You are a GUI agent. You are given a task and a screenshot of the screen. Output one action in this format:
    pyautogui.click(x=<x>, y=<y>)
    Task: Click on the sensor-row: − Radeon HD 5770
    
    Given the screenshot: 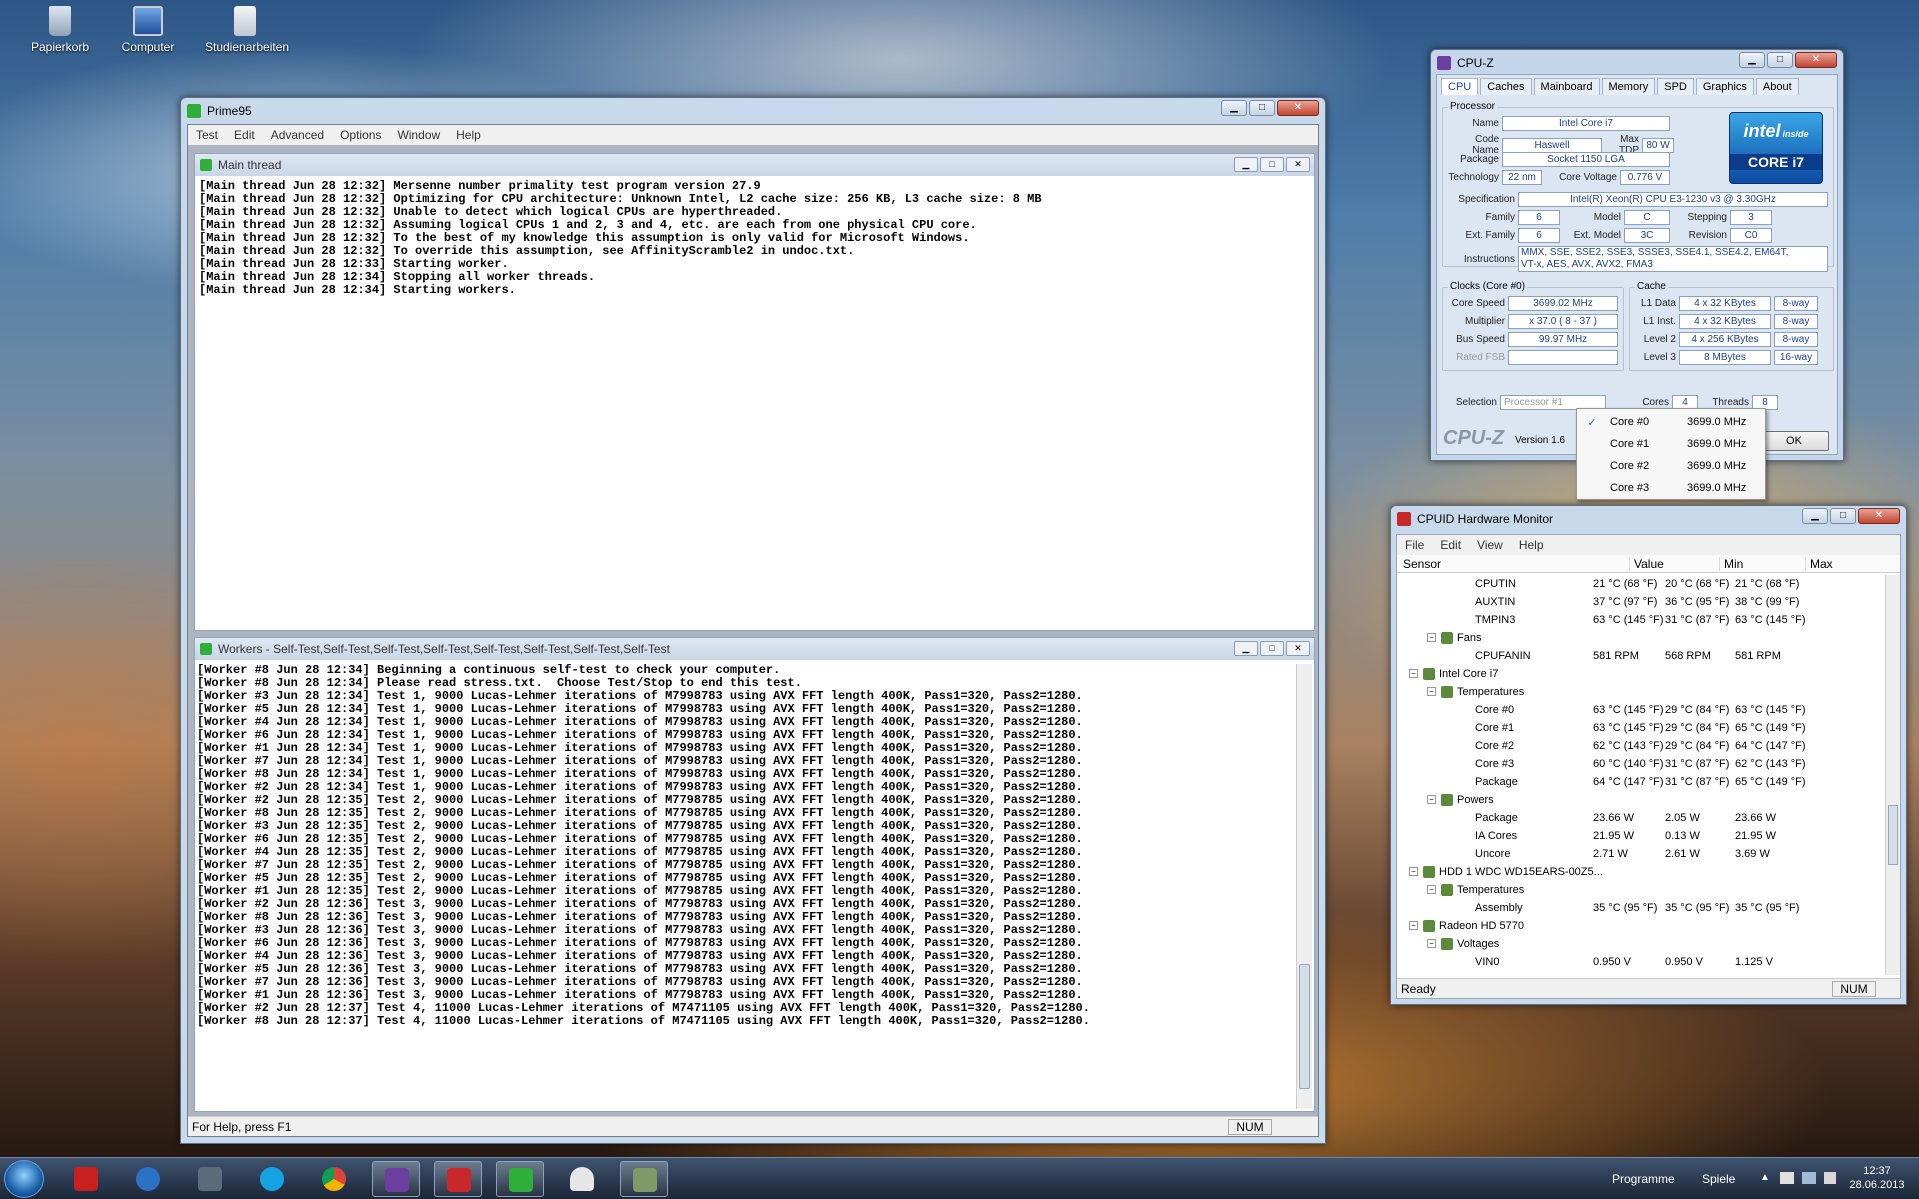 What is the action you would take?
    pyautogui.click(x=1640, y=926)
    